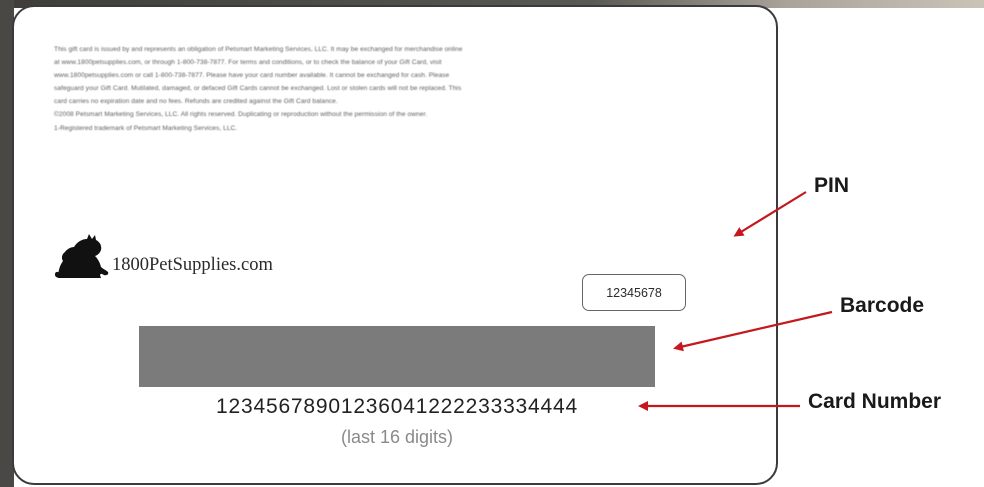  Describe the element at coordinates (882, 305) in the screenshot. I see `barcode-label: Barcode` at that location.